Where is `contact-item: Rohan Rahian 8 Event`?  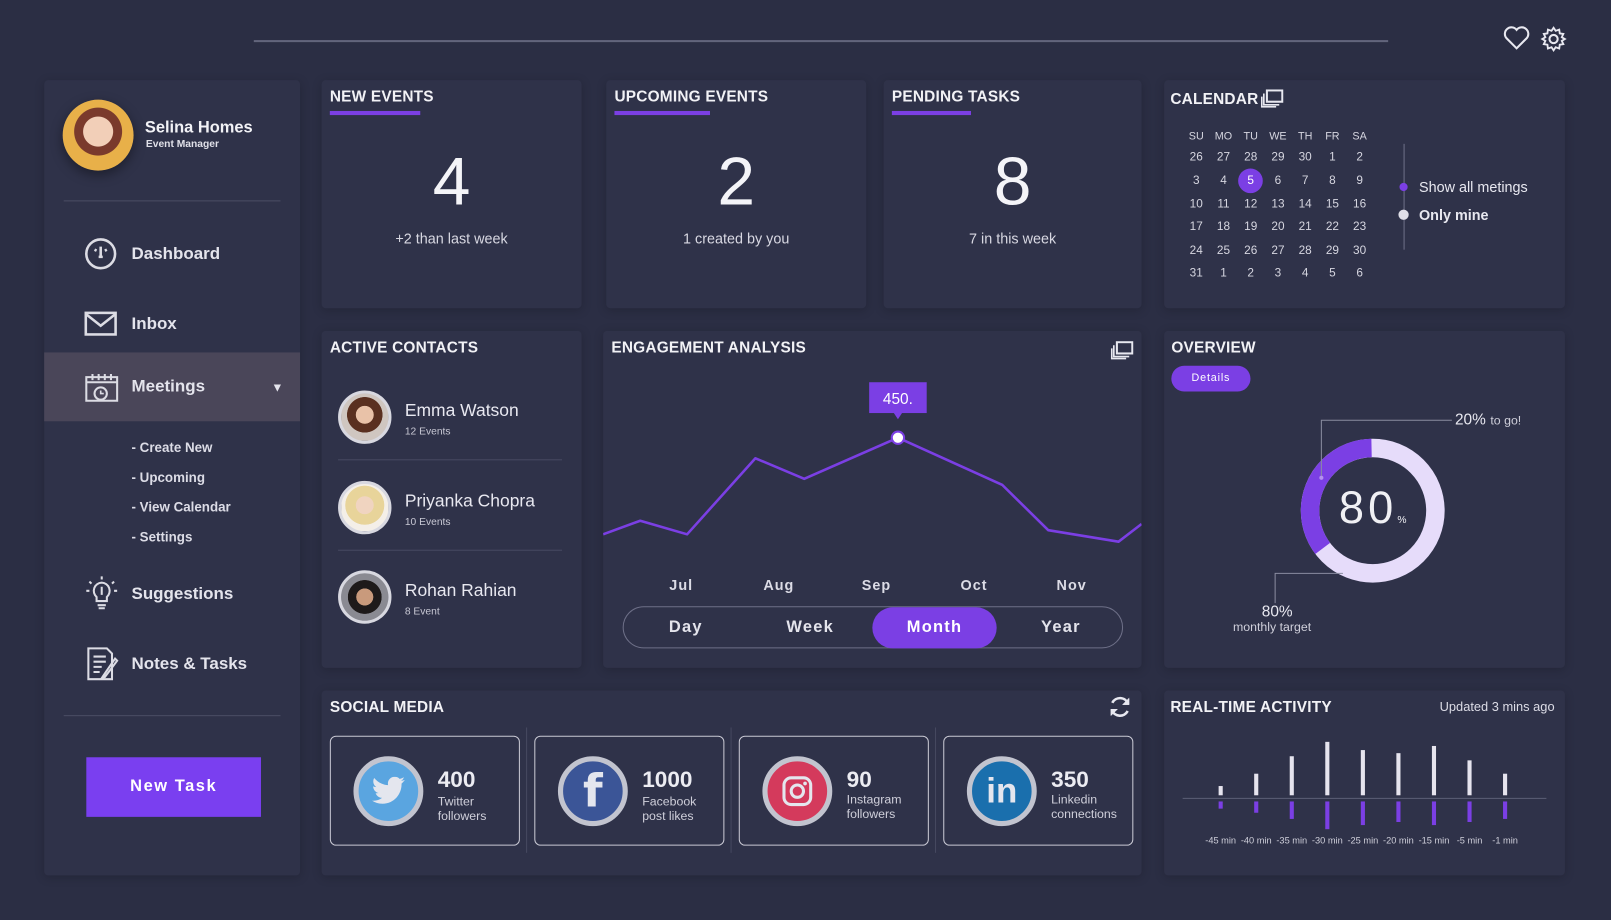
contact-item: Rohan Rahian 8 Event is located at coordinates (450, 605).